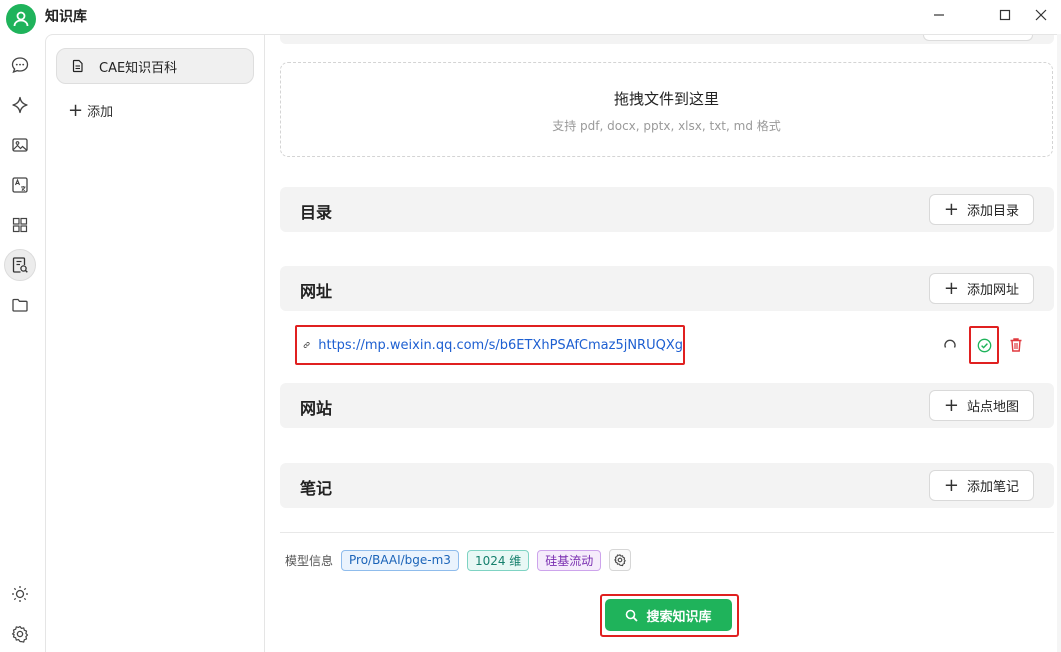 The width and height of the screenshot is (1061, 652). Describe the element at coordinates (316, 291) in the screenshot. I see `url-section-title: 网址` at that location.